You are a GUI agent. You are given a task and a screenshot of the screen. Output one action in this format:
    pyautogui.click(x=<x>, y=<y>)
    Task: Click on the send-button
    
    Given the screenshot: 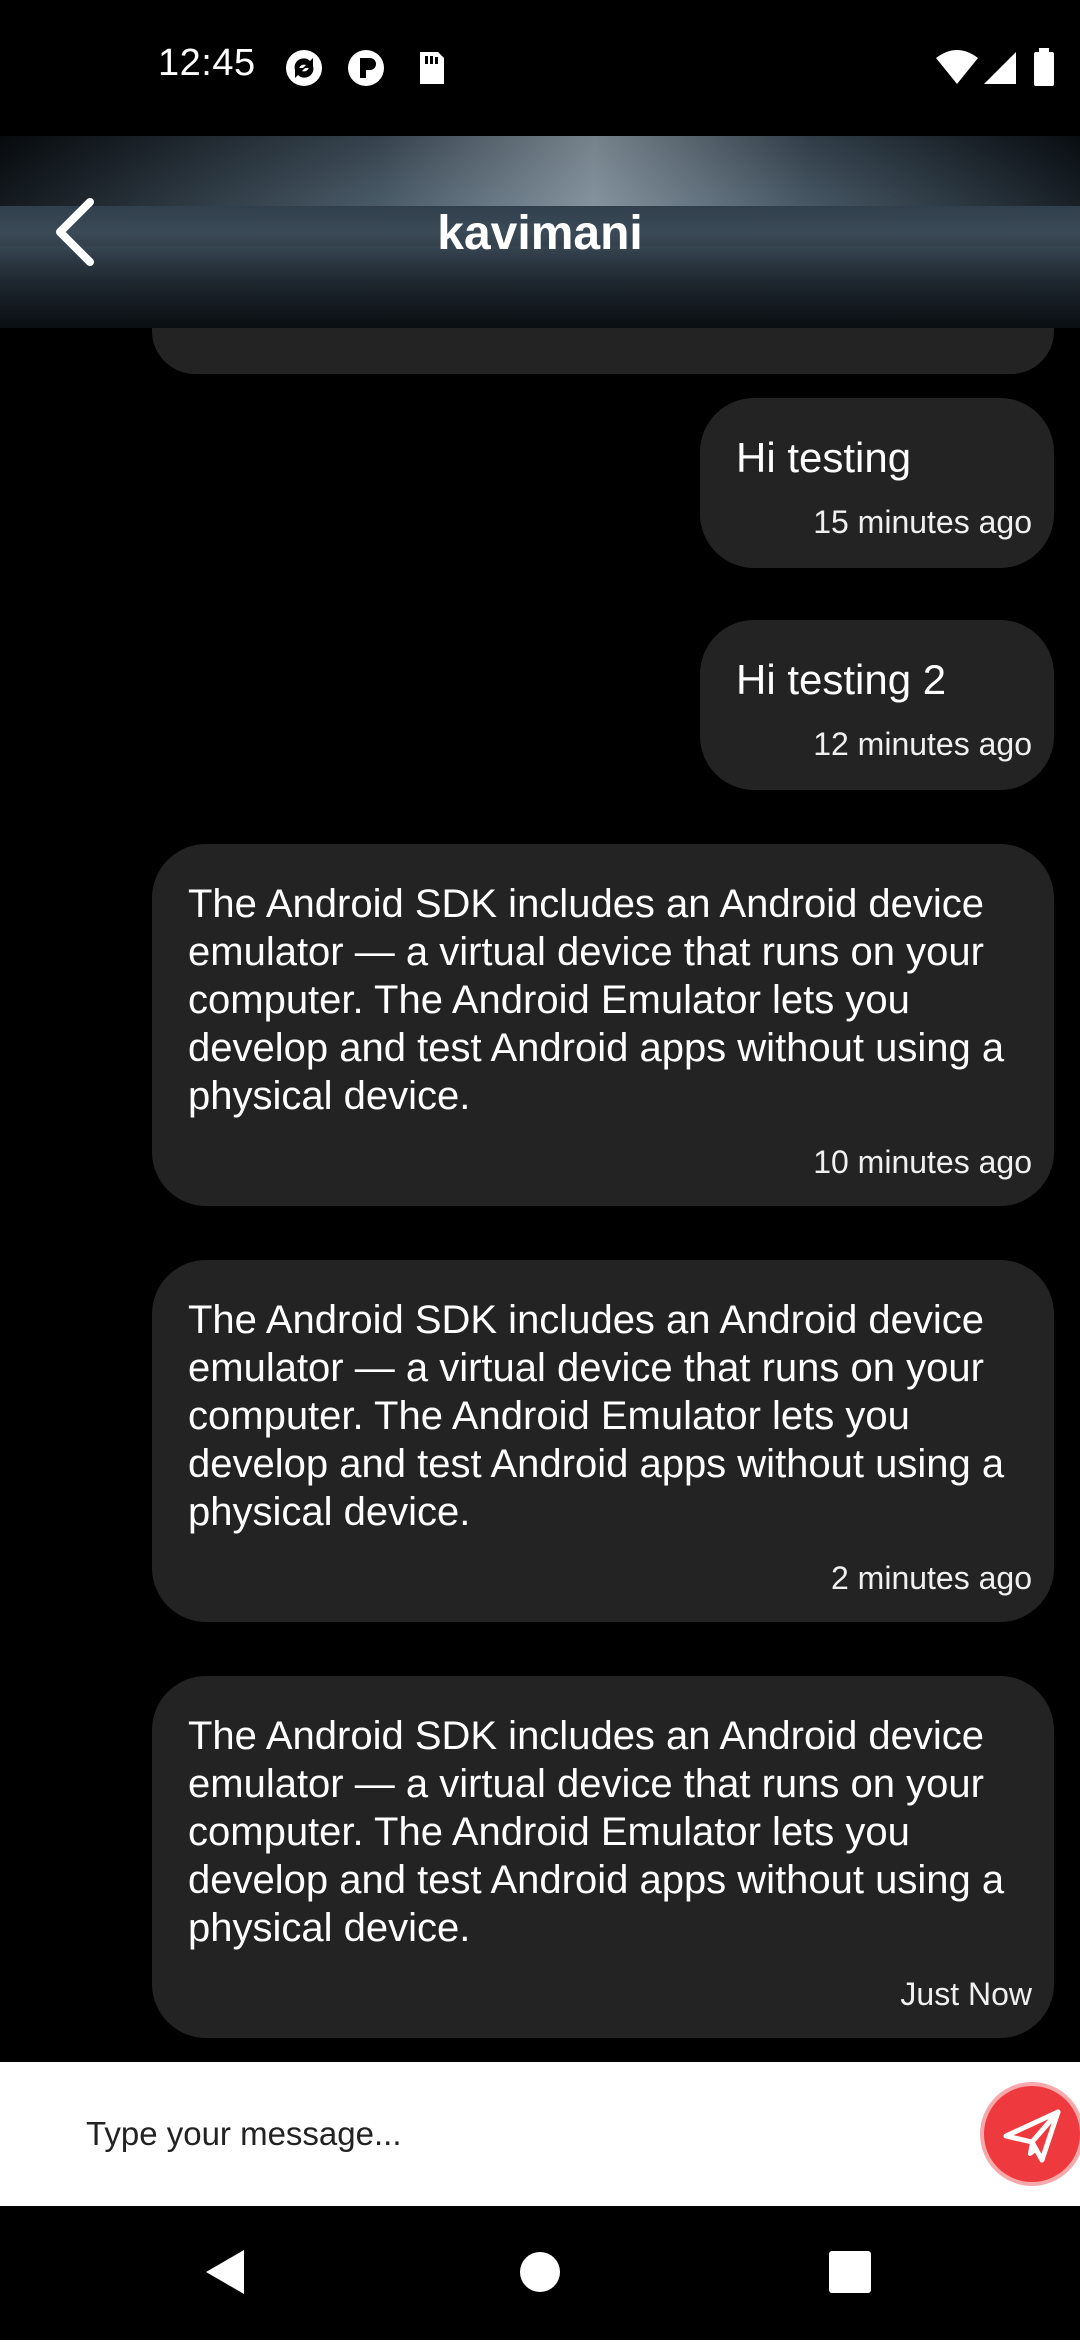 What is the action you would take?
    pyautogui.click(x=1032, y=2134)
    